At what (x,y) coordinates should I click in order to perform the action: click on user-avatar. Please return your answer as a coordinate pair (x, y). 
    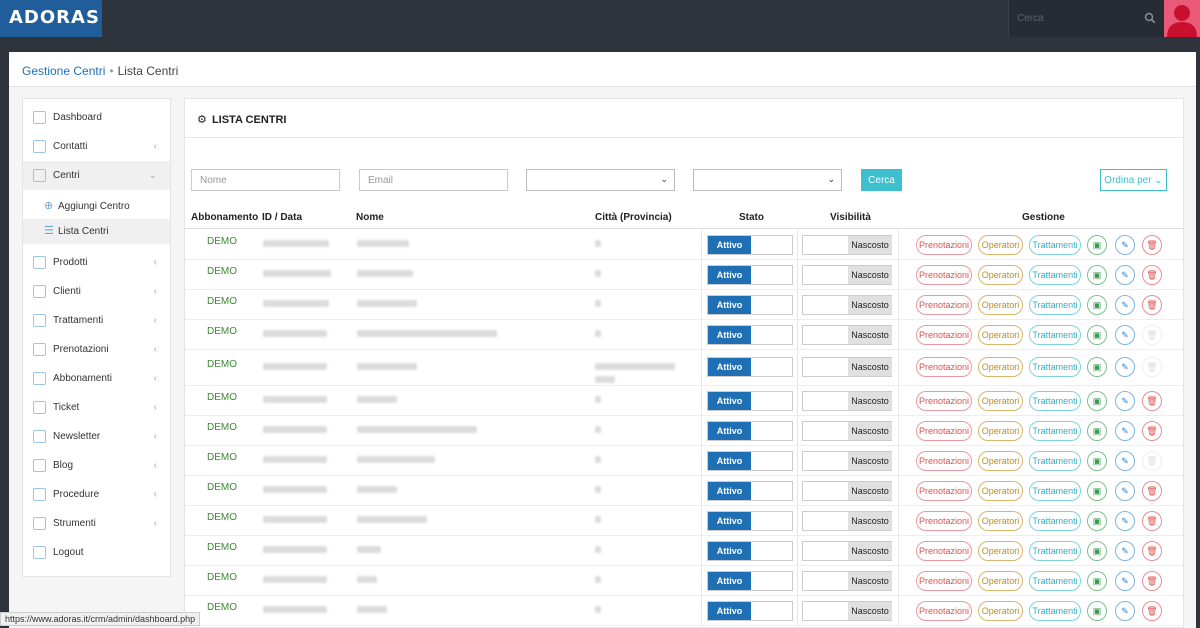
    Looking at the image, I should click on (1182, 18).